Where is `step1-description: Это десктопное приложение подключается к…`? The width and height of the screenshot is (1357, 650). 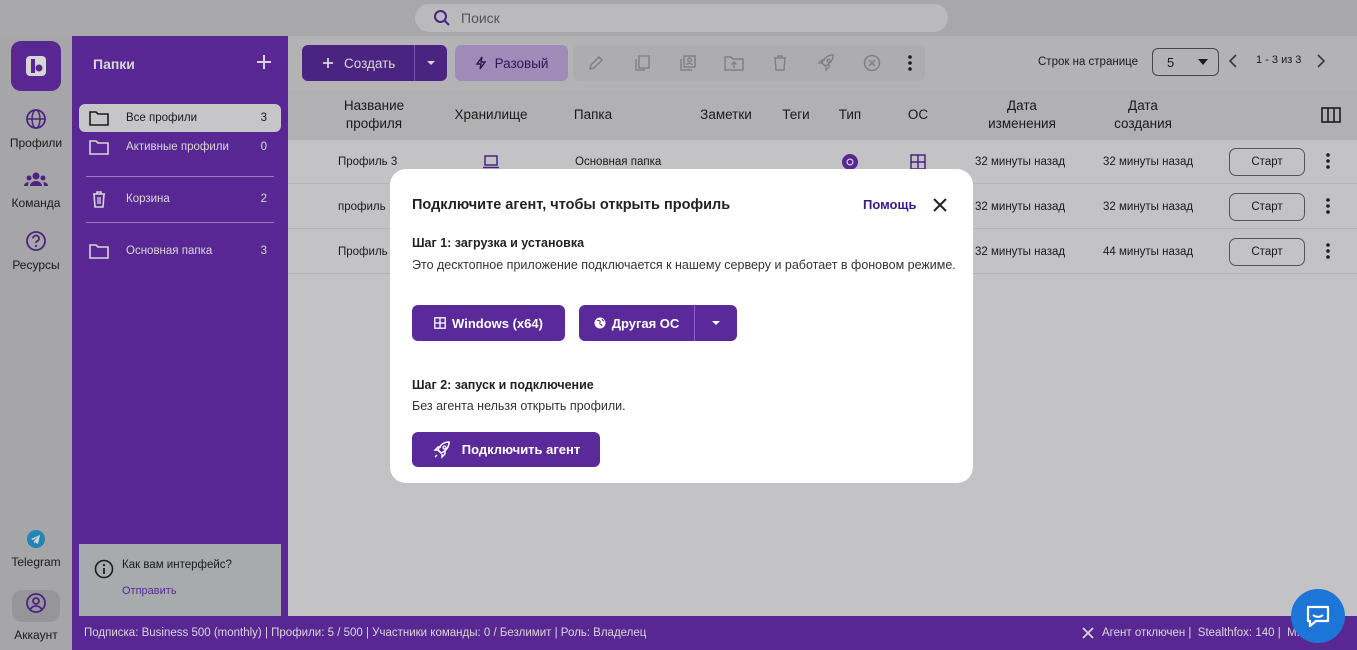
step1-description: Это десктопное приложение подключается к… is located at coordinates (684, 265).